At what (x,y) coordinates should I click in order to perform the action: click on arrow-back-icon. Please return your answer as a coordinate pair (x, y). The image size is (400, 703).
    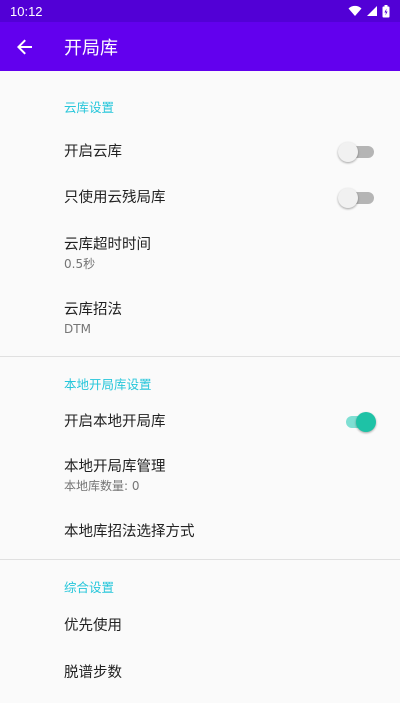
    Looking at the image, I should click on (24, 46).